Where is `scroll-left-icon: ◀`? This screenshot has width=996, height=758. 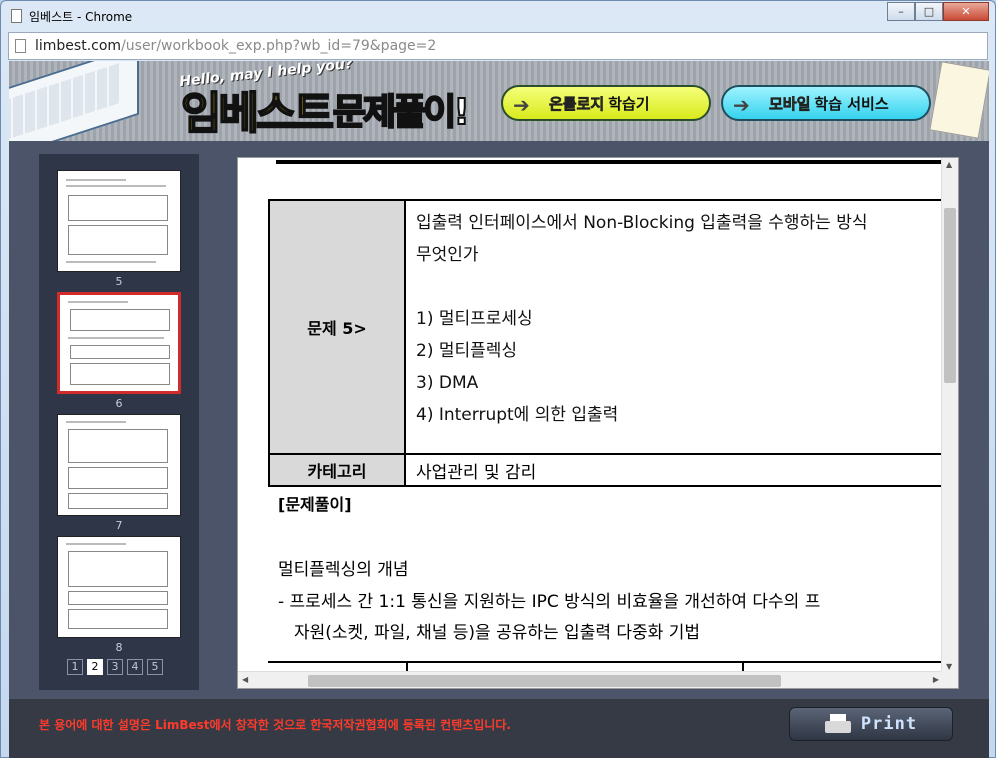
scroll-left-icon: ◀ is located at coordinates (245, 679).